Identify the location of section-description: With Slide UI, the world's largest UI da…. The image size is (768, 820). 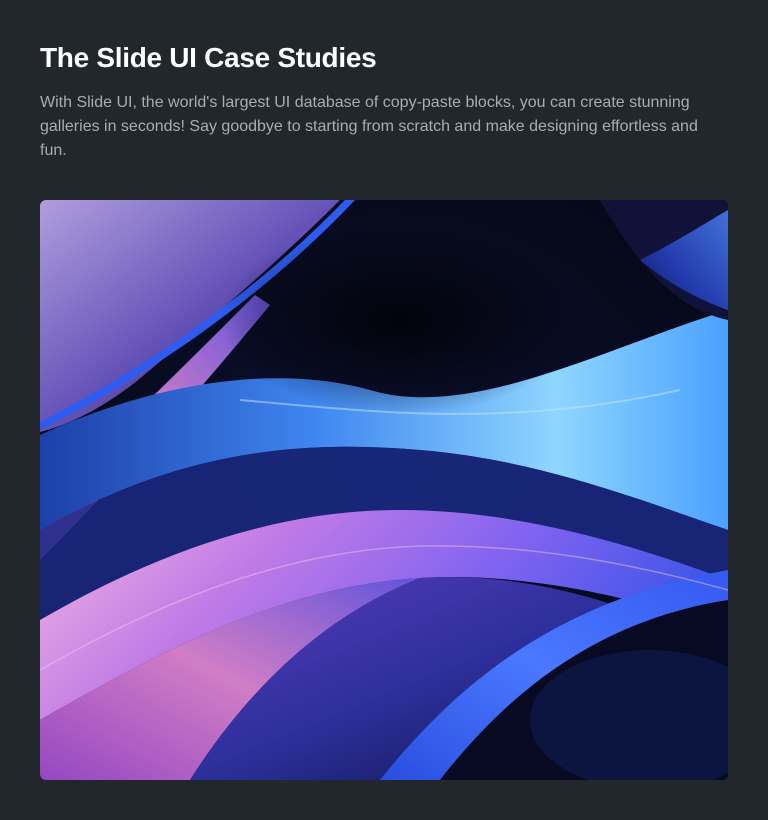
(369, 126).